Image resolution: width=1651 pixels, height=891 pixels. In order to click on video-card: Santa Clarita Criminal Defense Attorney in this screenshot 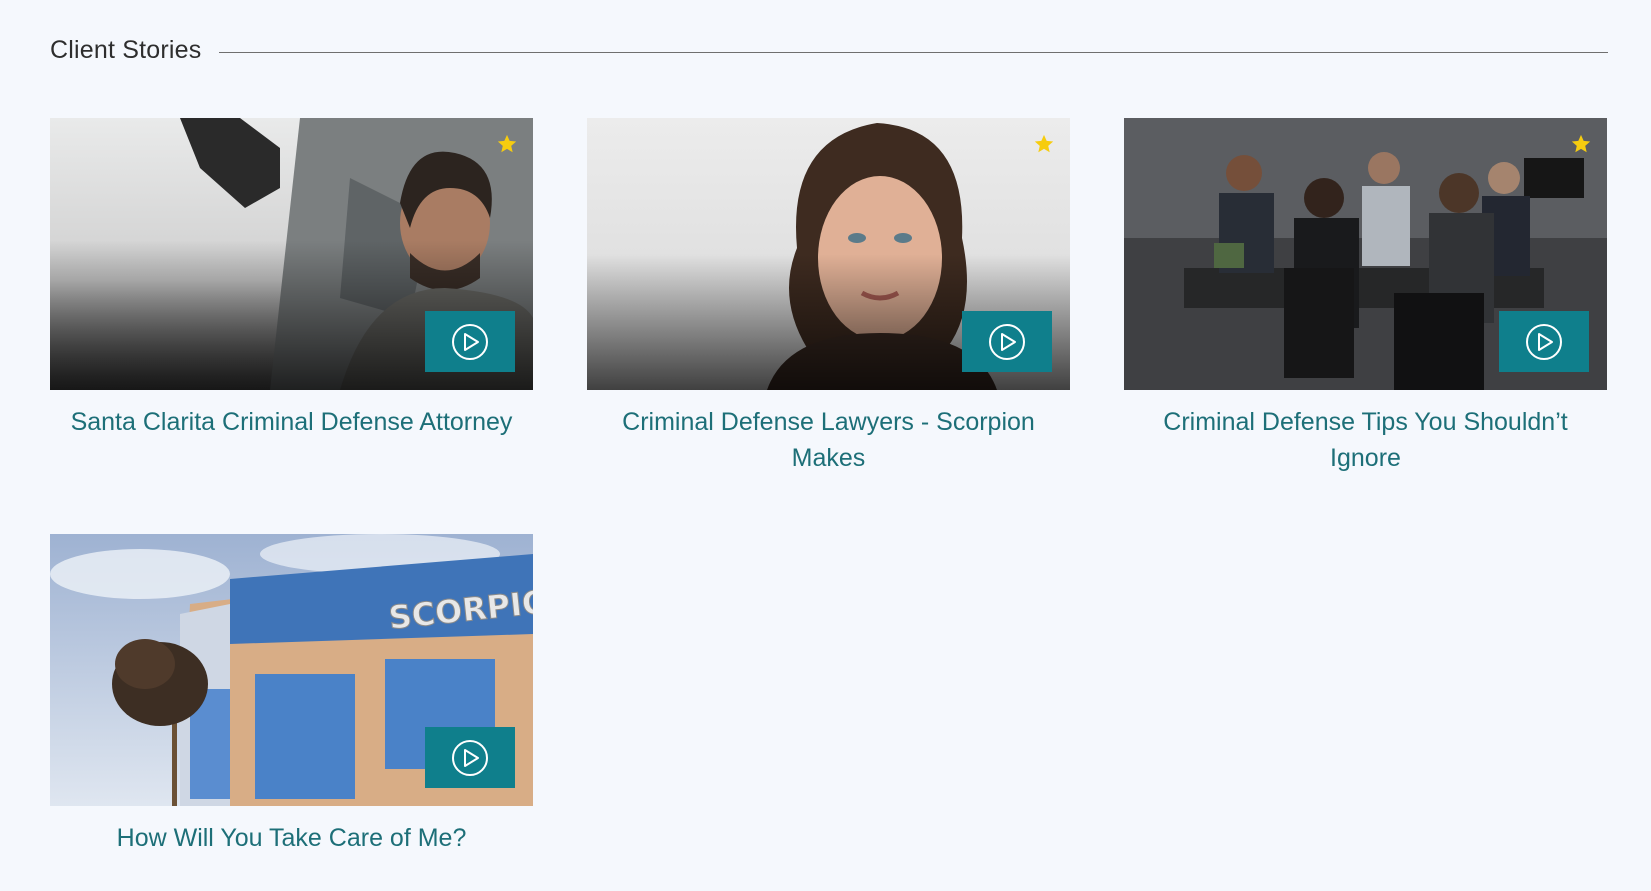, I will do `click(291, 279)`.